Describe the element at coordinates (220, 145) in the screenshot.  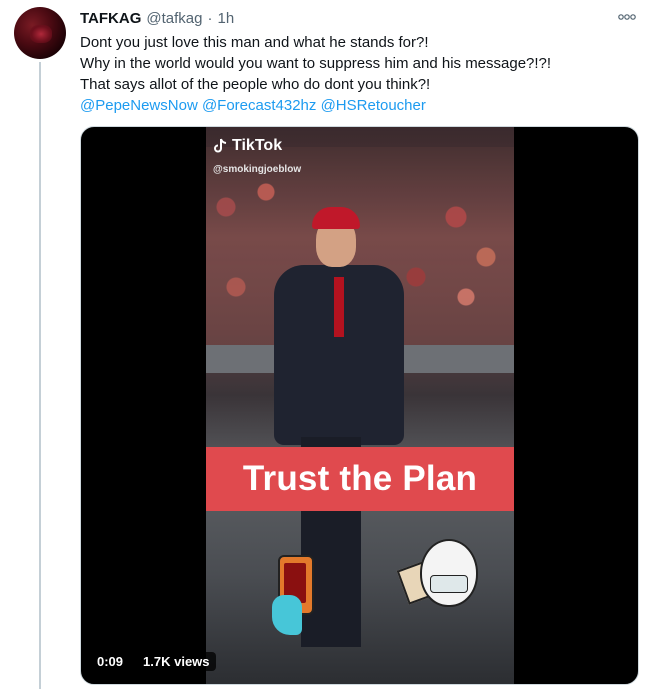
I see `tiktok-logo-icon` at that location.